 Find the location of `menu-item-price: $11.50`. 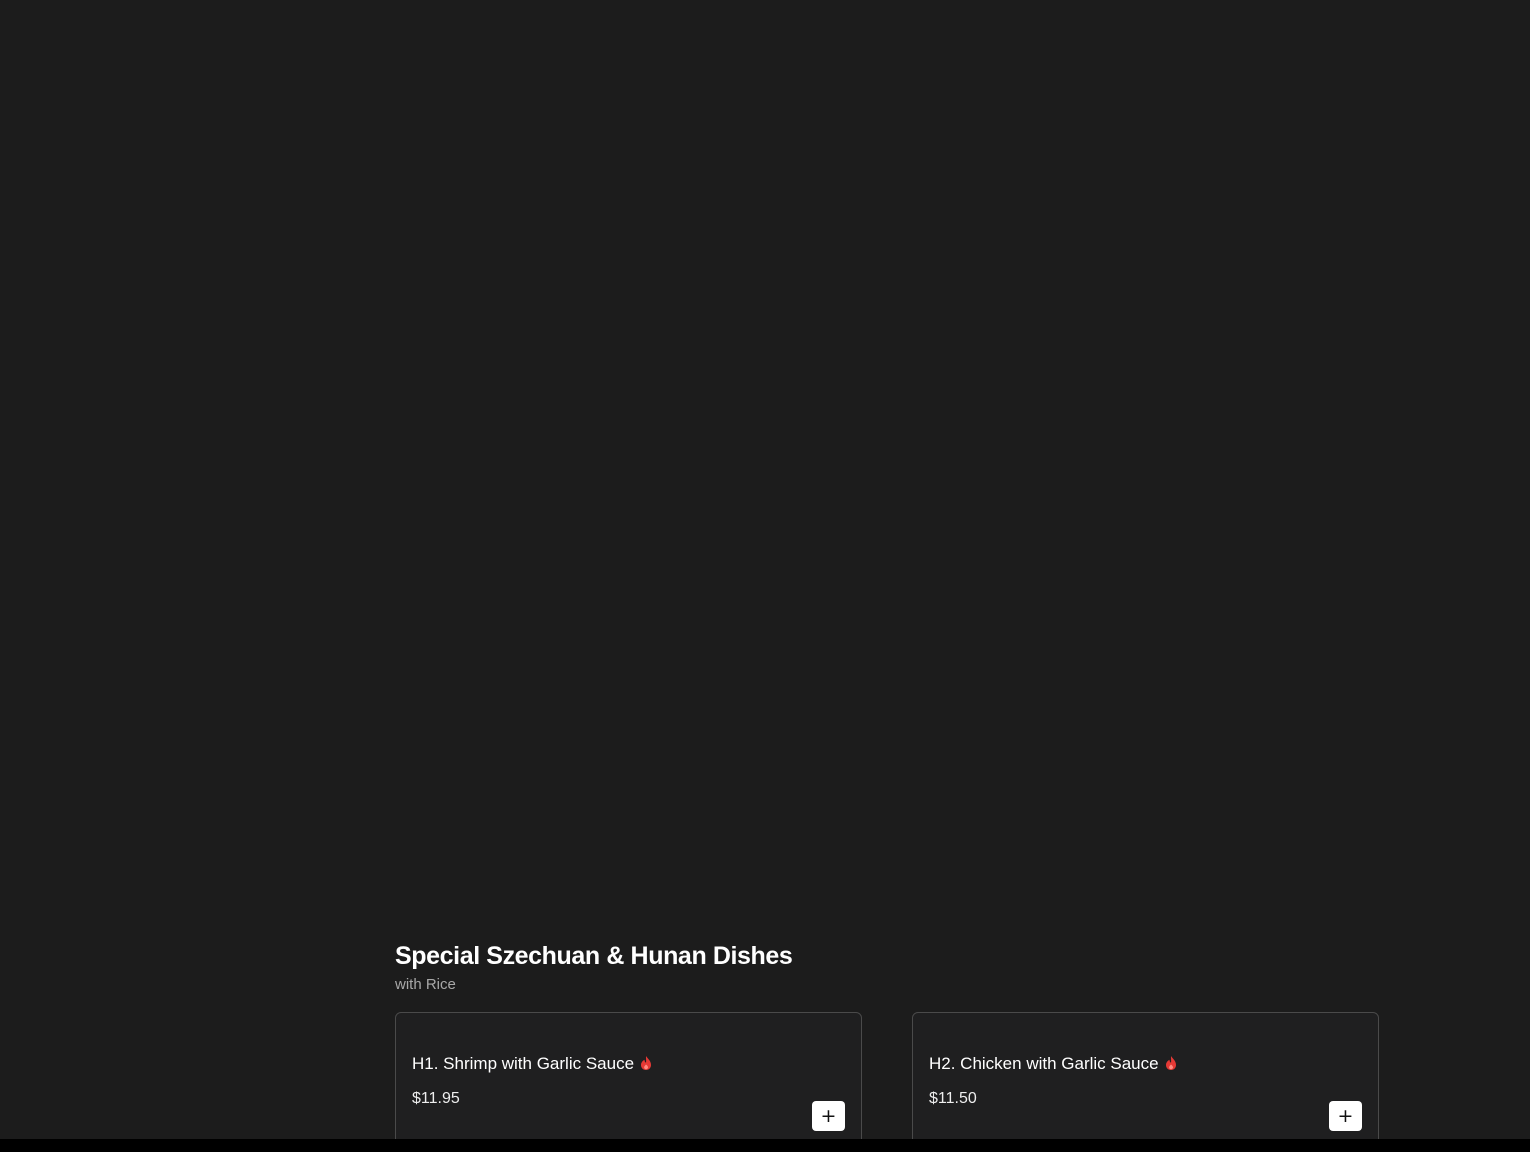

menu-item-price: $11.50 is located at coordinates (953, 1098).